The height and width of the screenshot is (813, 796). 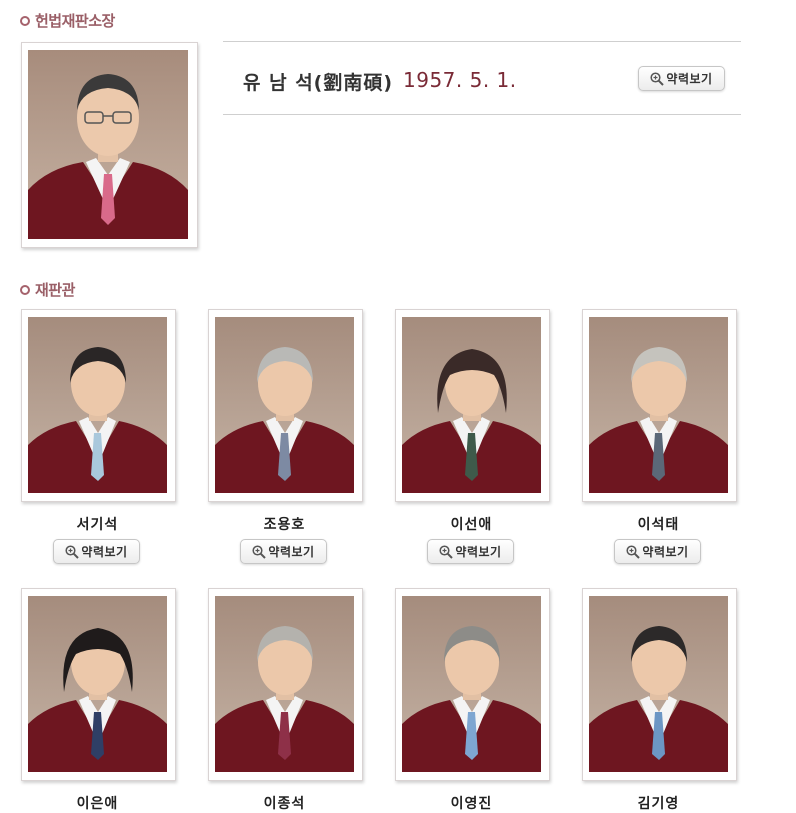 I want to click on chief-profile-button-label: 약력보기, so click(x=689, y=79).